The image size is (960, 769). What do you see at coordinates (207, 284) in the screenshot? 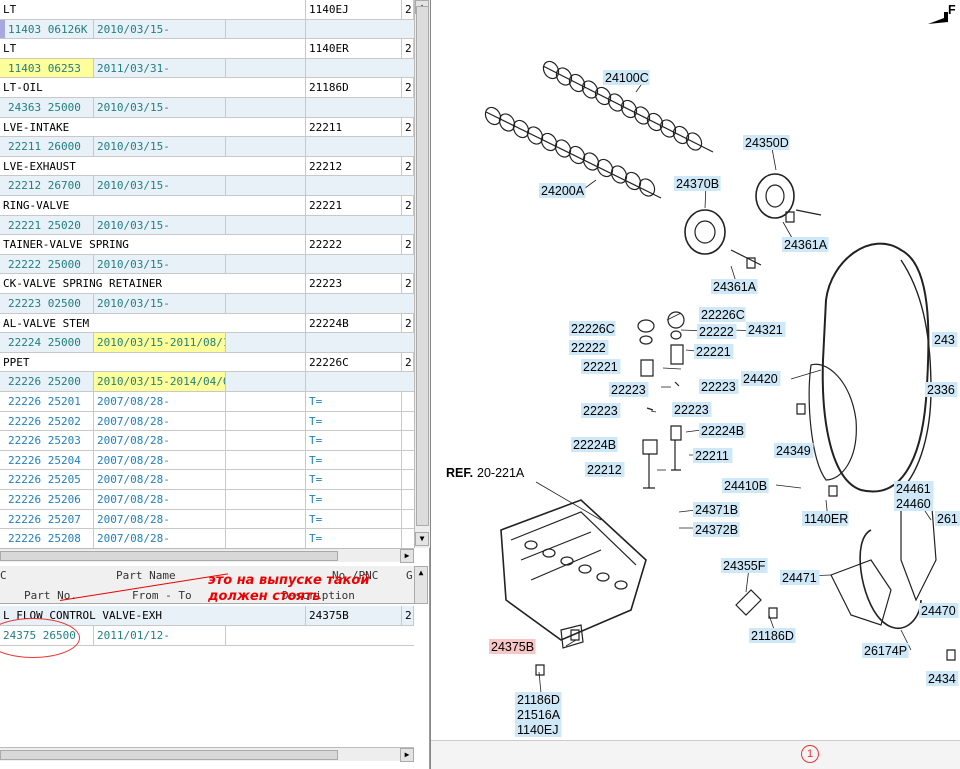
I see `part-row: CK-VALVE SPRING RETAINER222232(` at bounding box center [207, 284].